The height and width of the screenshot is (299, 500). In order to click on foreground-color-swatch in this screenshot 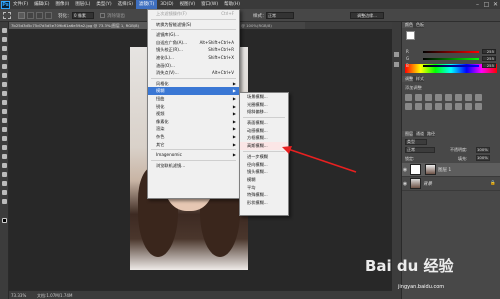, I will do `click(410, 35)`.